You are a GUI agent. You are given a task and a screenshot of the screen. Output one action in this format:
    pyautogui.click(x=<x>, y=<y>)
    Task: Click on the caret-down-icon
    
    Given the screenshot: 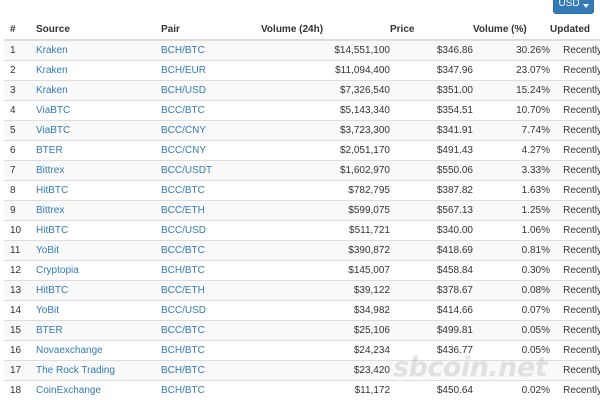 What is the action you would take?
    pyautogui.click(x=585, y=6)
    